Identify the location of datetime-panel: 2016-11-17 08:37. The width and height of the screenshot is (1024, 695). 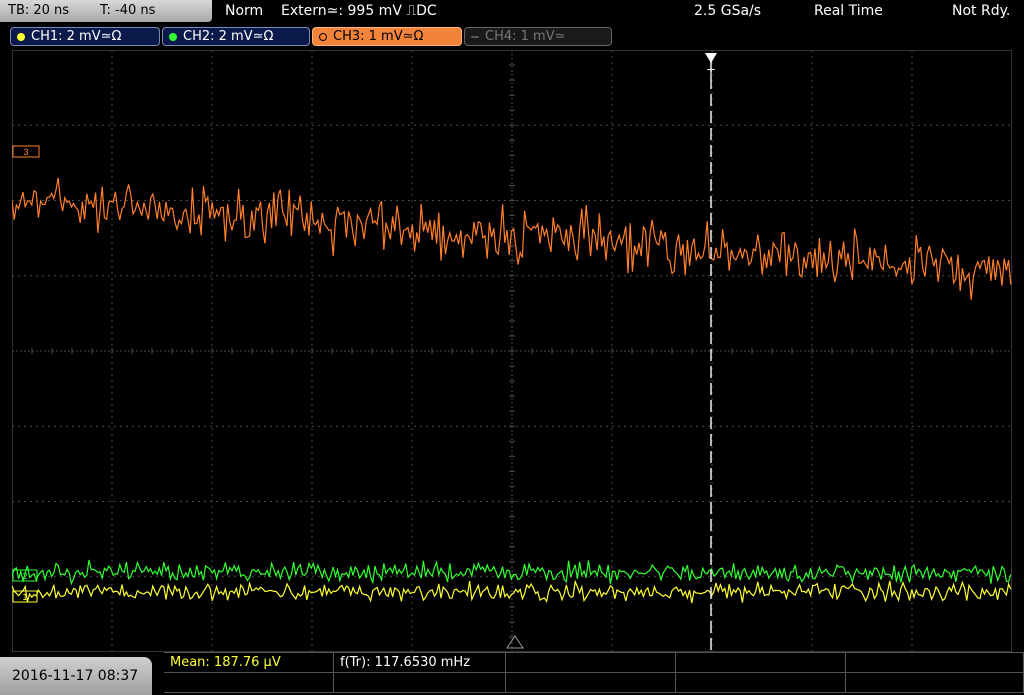
(76, 676).